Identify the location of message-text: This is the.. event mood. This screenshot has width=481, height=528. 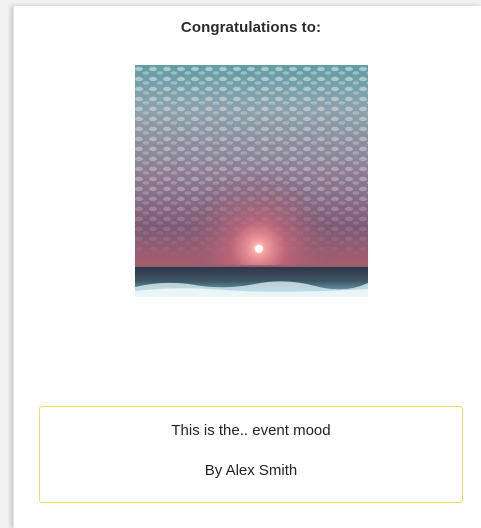
(251, 430).